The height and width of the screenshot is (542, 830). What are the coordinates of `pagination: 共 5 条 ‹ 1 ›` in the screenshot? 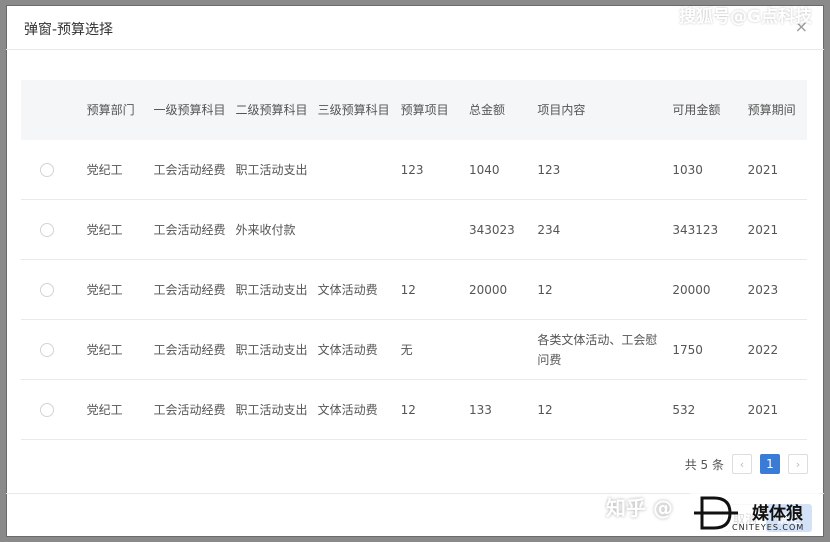 It's located at (746, 464).